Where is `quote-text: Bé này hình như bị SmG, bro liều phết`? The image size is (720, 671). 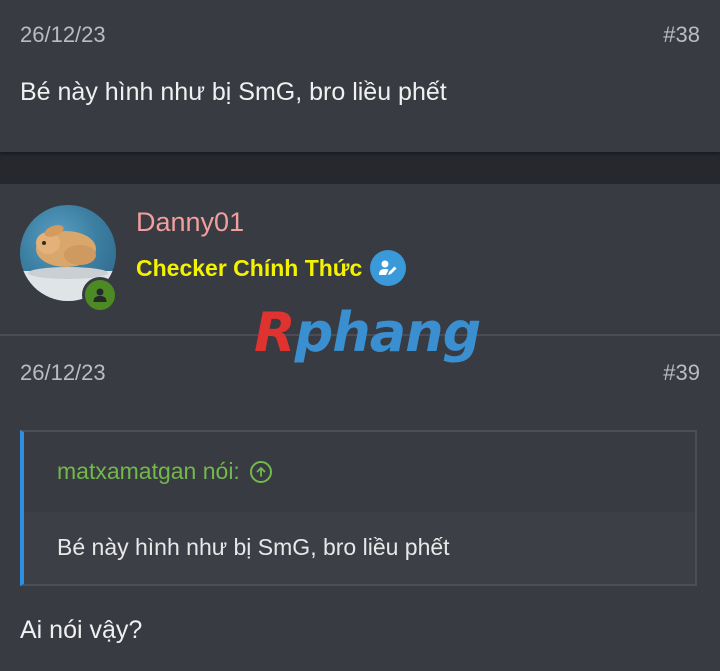 quote-text: Bé này hình như bị SmG, bro liều phết is located at coordinates (253, 547).